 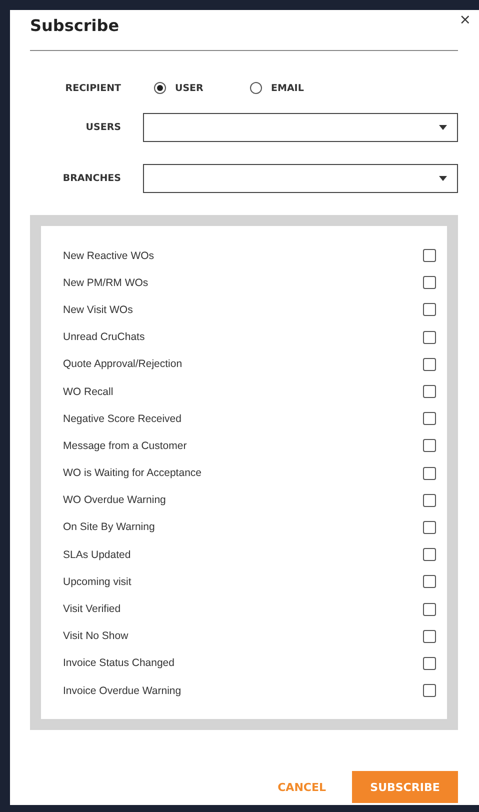 I want to click on radio-label: USER, so click(x=189, y=88).